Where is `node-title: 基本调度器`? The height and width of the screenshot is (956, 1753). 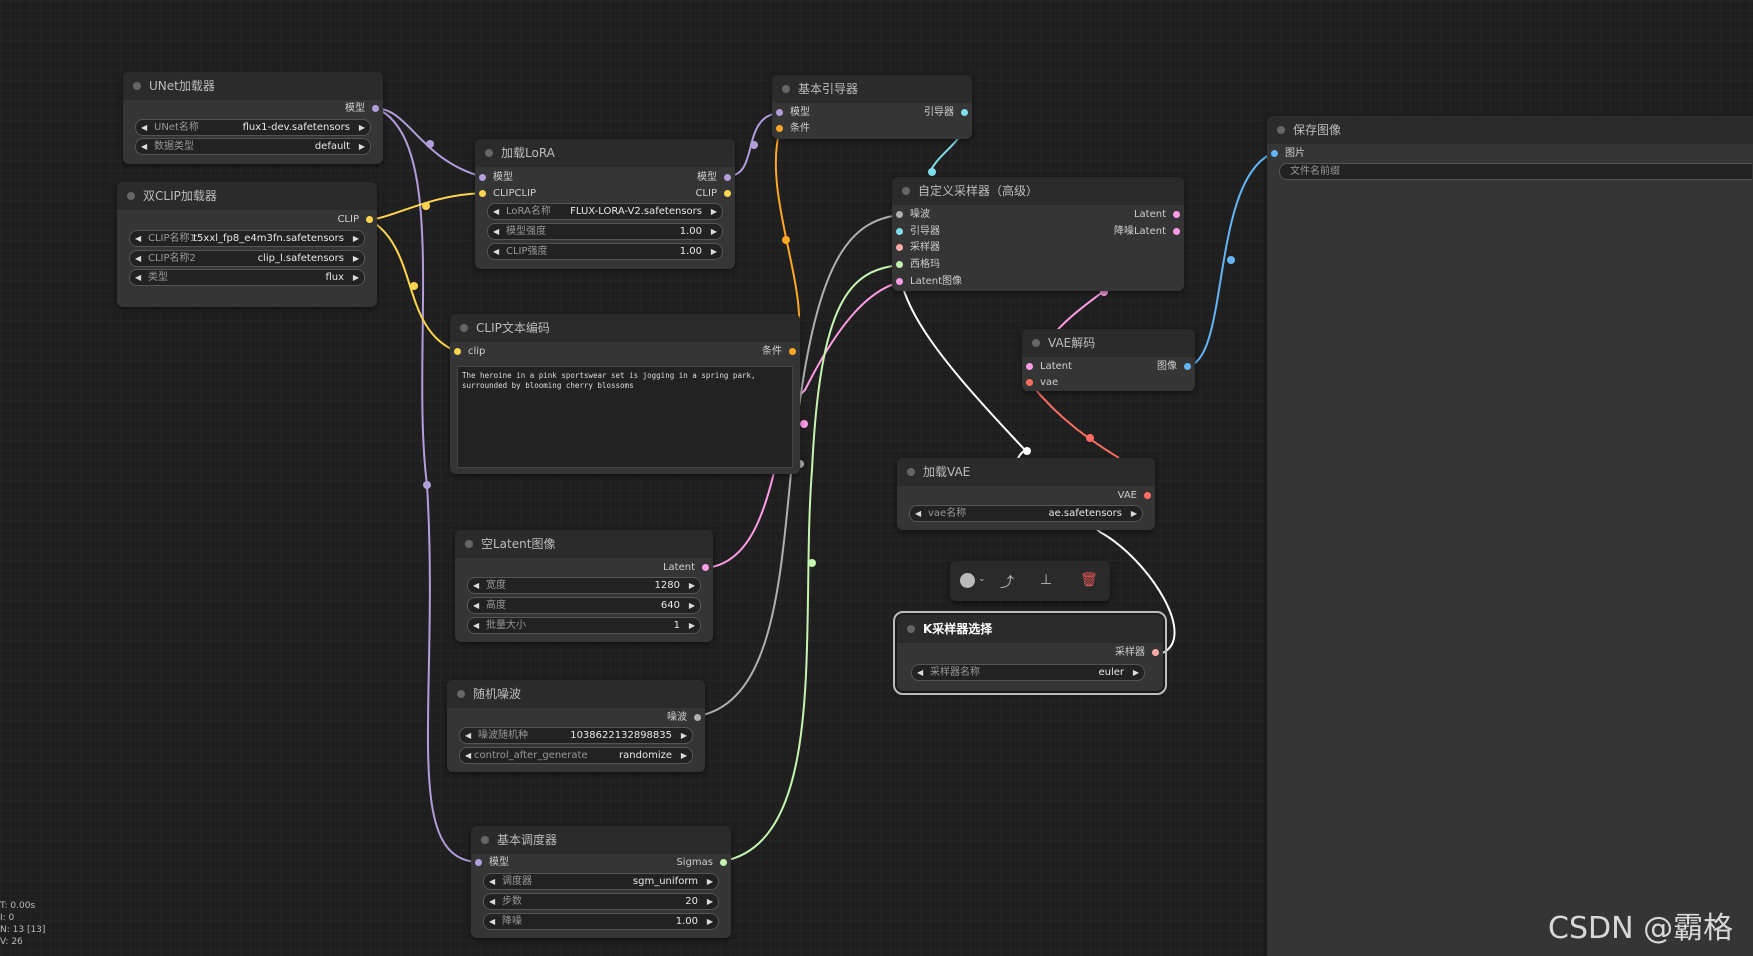 node-title: 基本调度器 is located at coordinates (601, 840).